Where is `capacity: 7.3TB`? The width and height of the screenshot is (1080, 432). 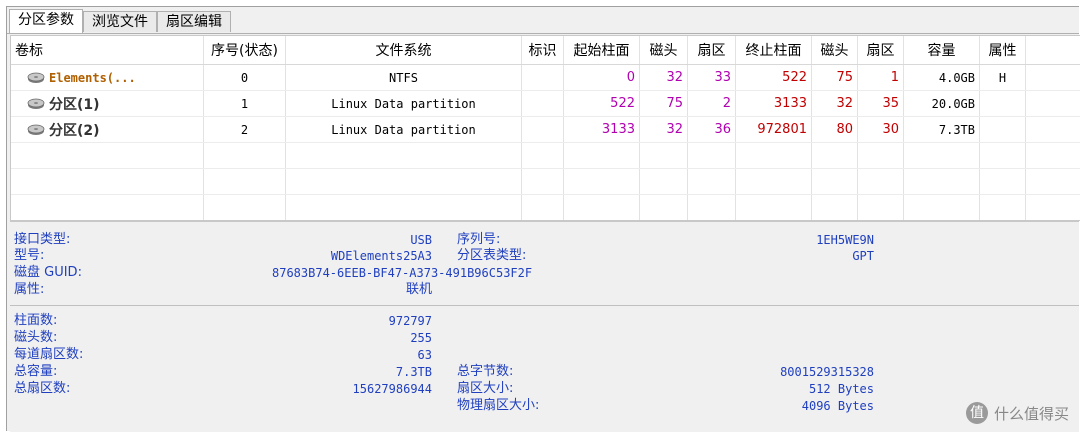
capacity: 7.3TB is located at coordinates (942, 129).